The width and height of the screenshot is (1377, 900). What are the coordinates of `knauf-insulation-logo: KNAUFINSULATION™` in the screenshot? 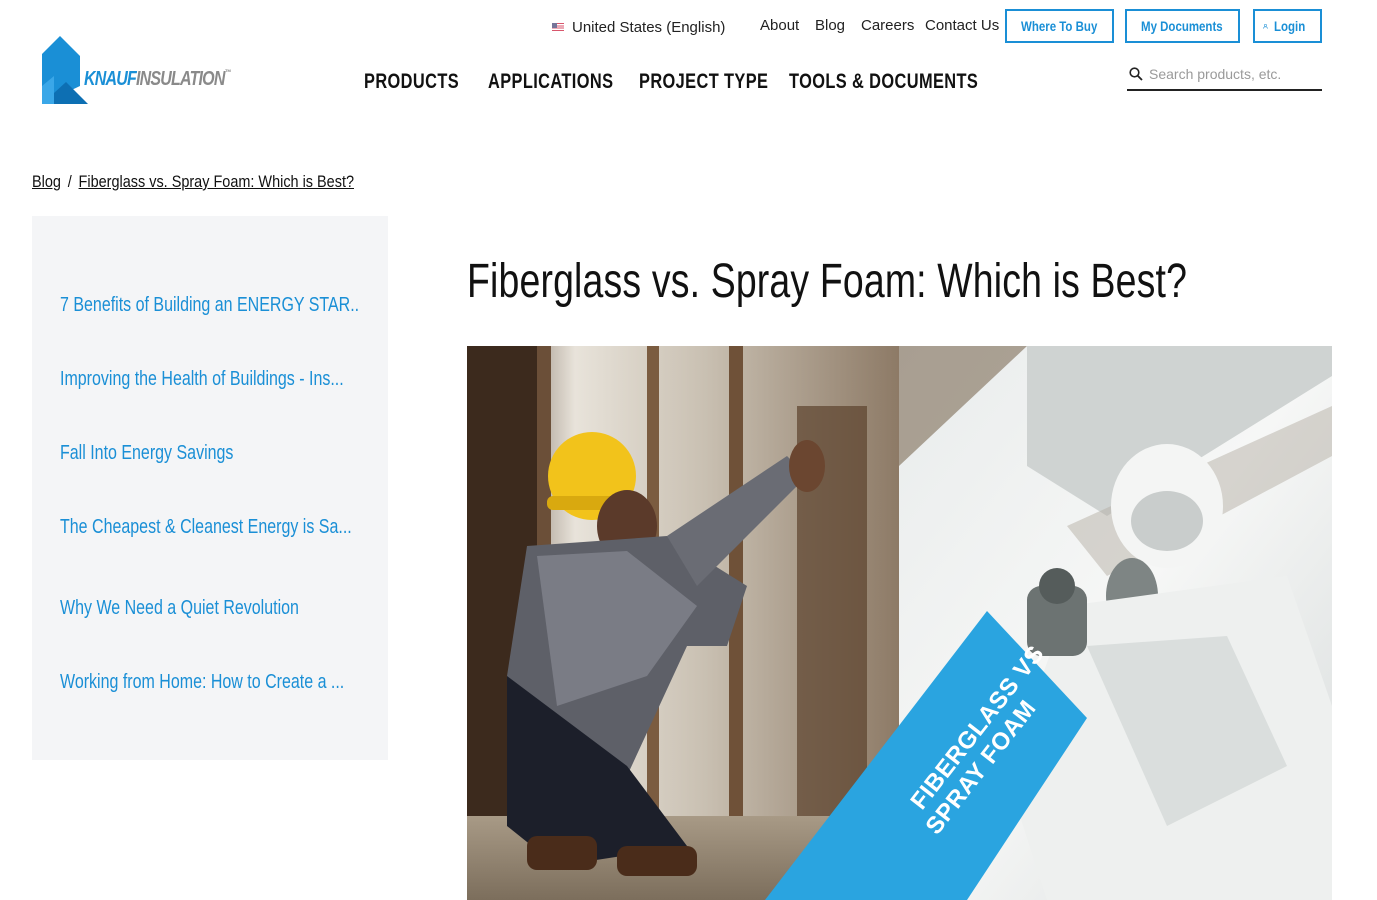 It's located at (140, 72).